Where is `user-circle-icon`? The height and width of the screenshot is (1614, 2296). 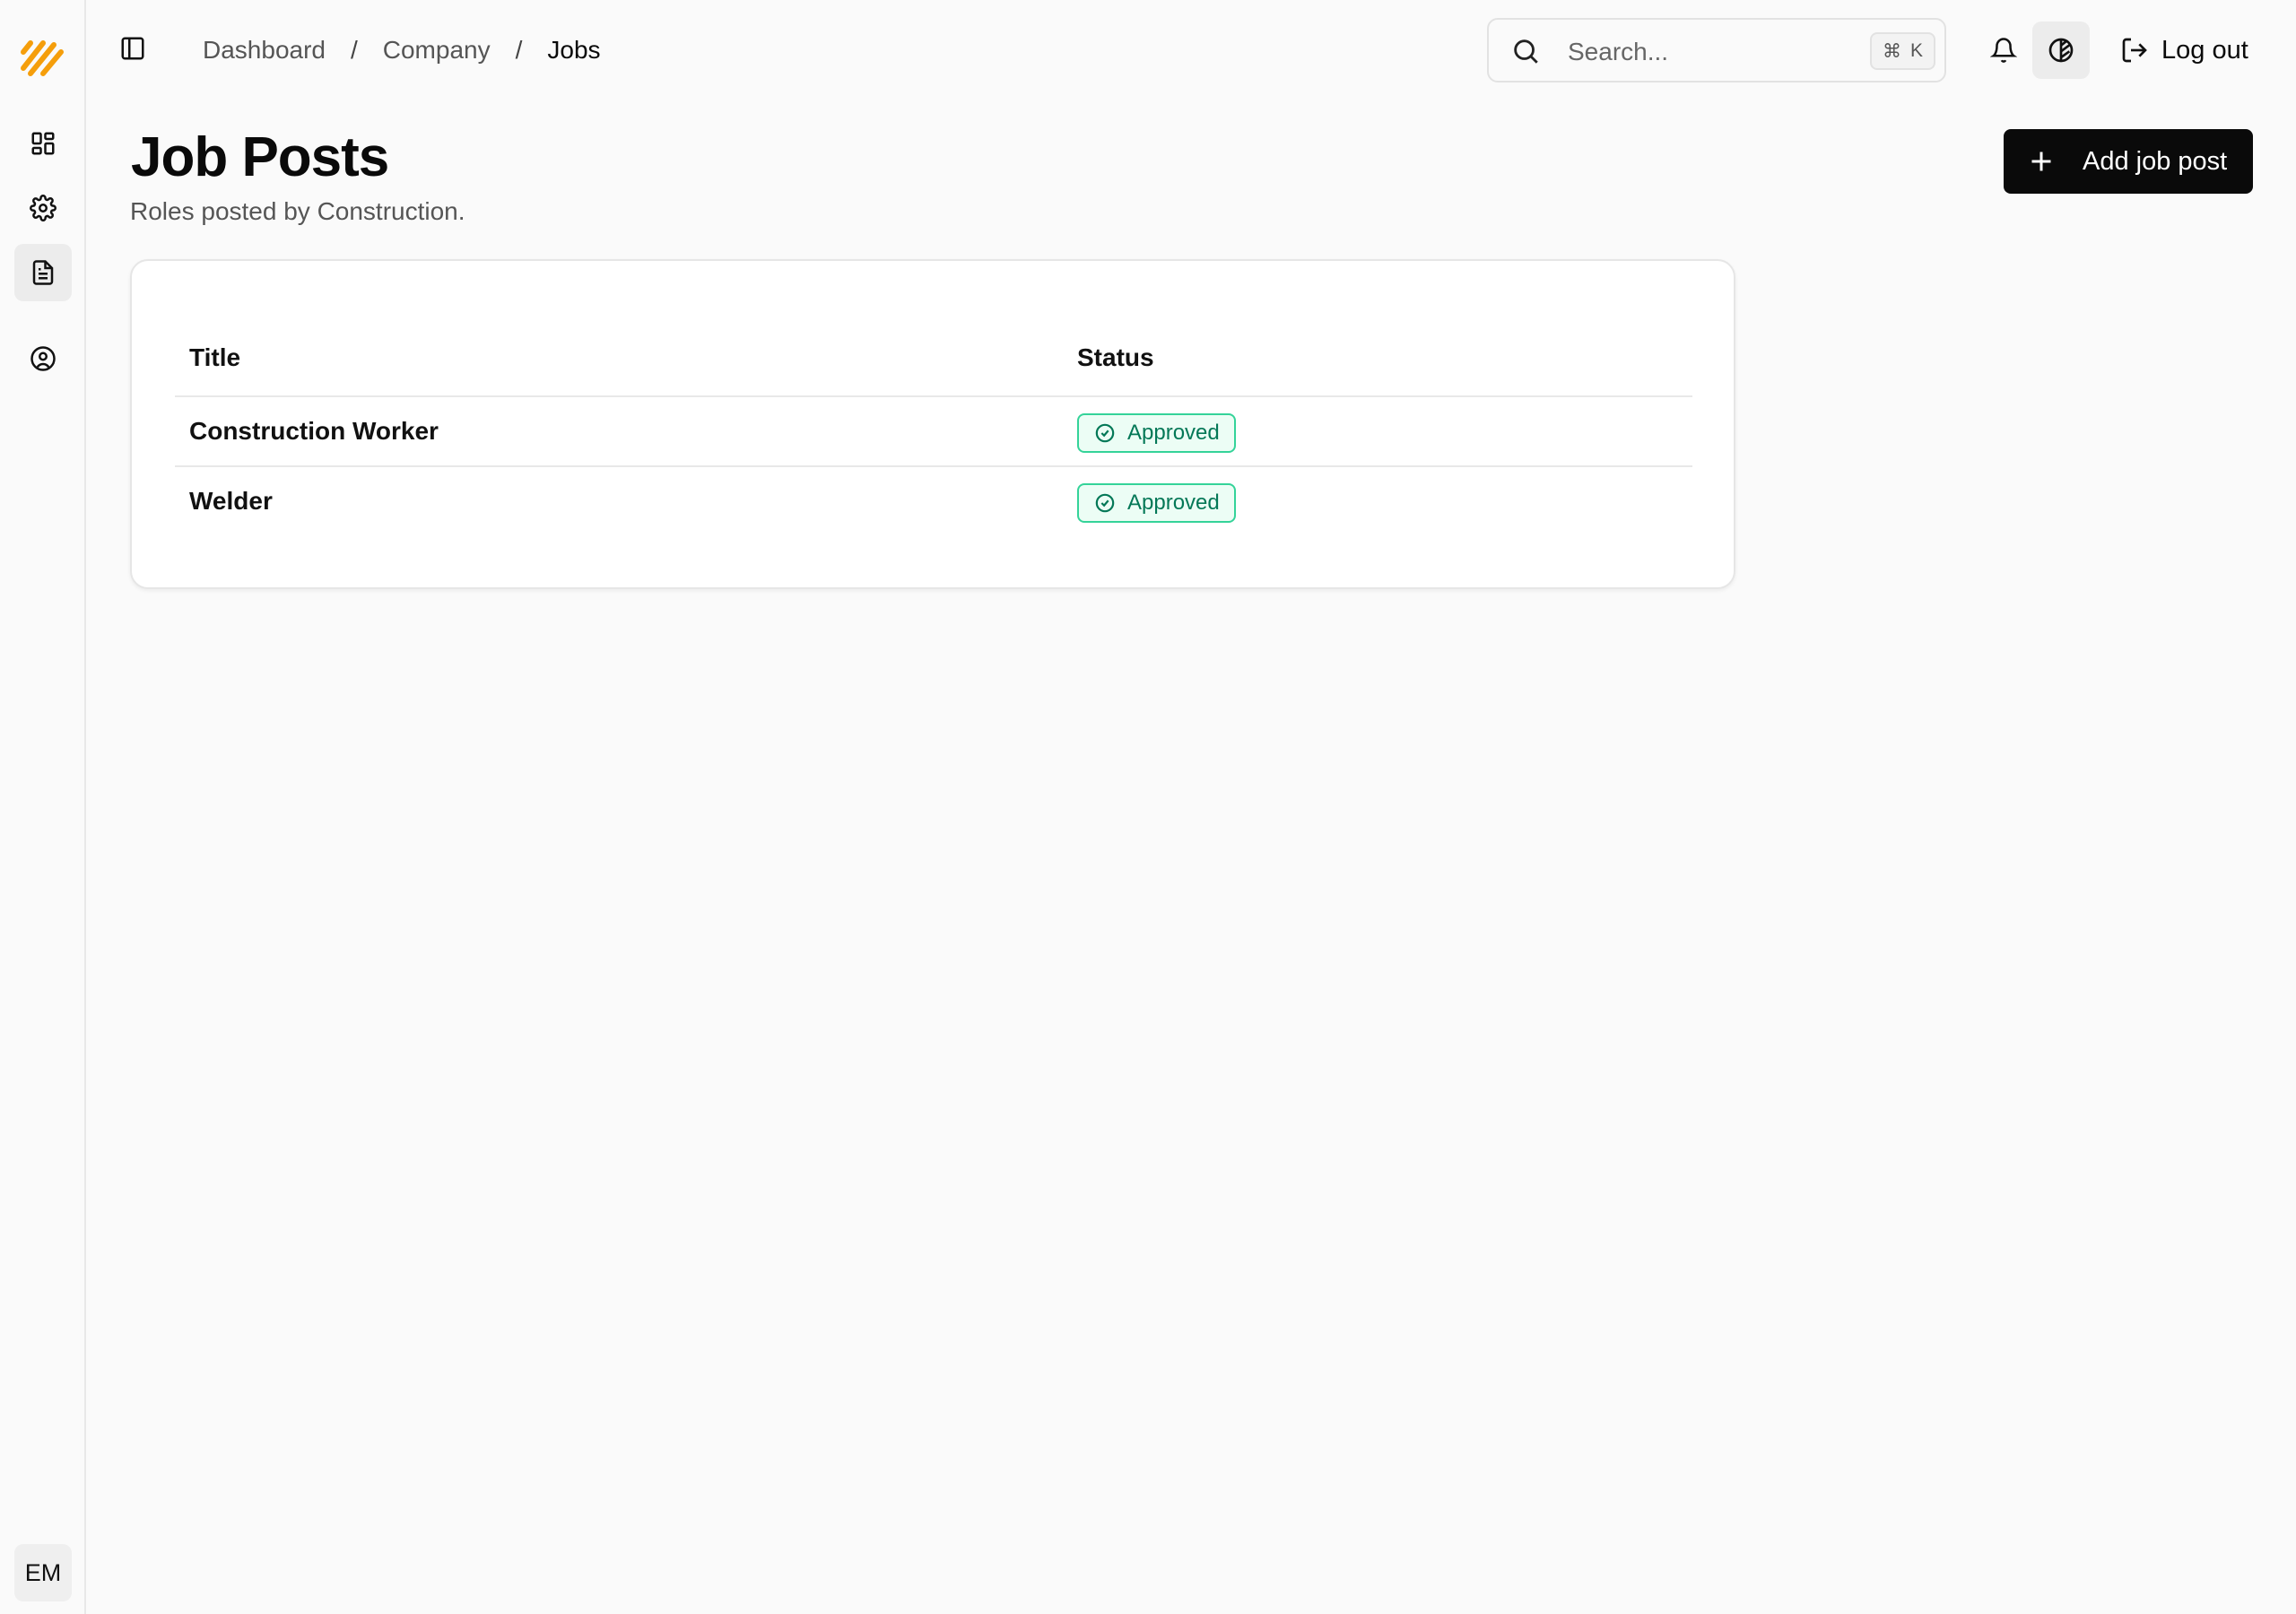
user-circle-icon is located at coordinates (43, 358).